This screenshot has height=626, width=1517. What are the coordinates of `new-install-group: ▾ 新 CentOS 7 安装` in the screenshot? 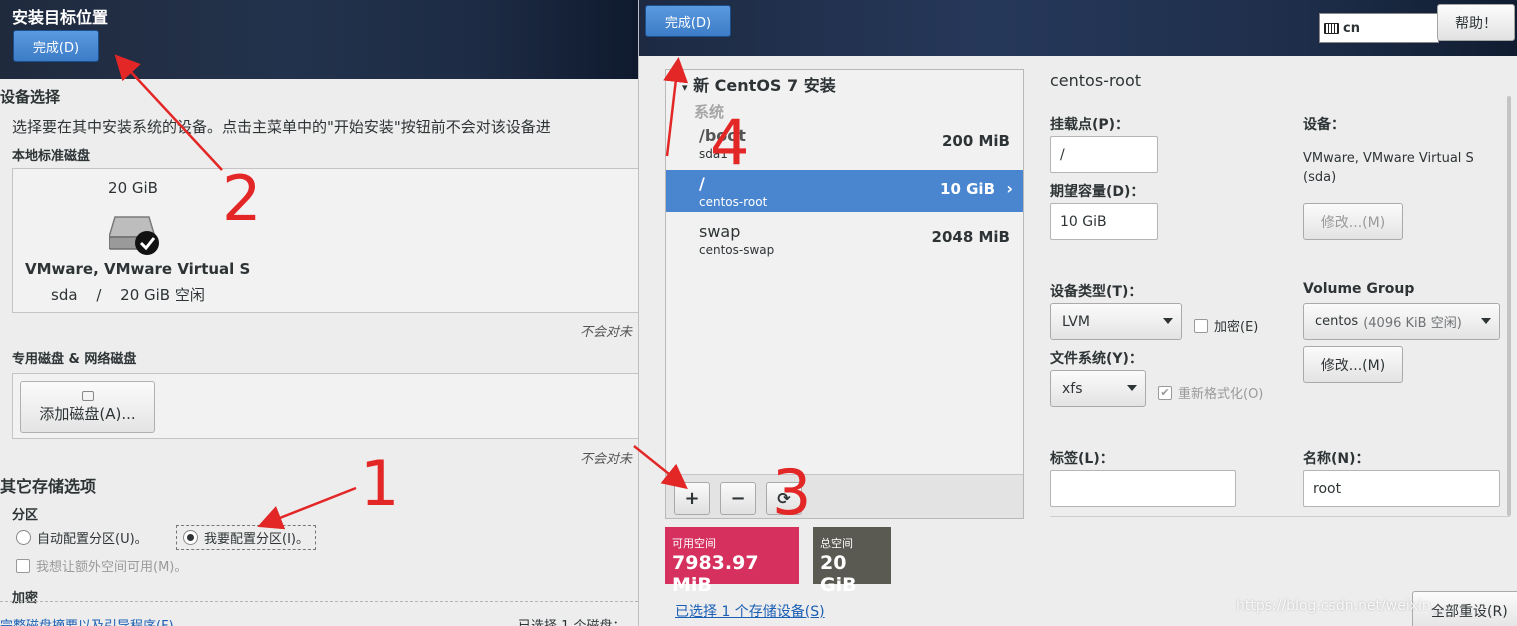 It's located at (759, 84).